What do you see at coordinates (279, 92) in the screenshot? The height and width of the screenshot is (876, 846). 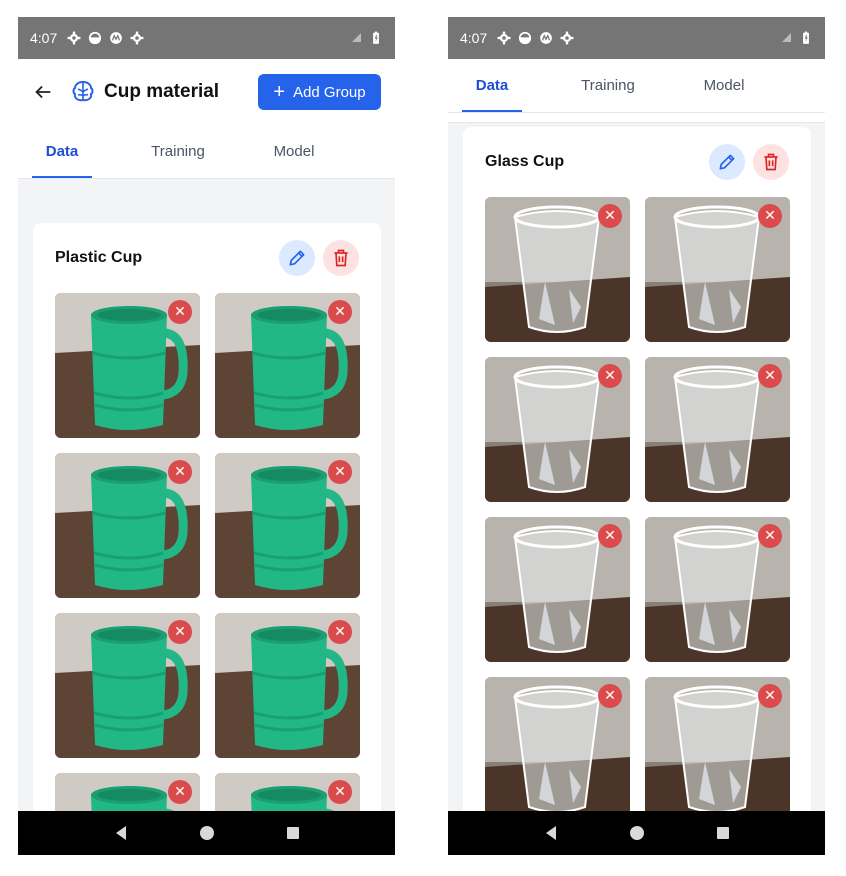 I see `plus-icon: +` at bounding box center [279, 92].